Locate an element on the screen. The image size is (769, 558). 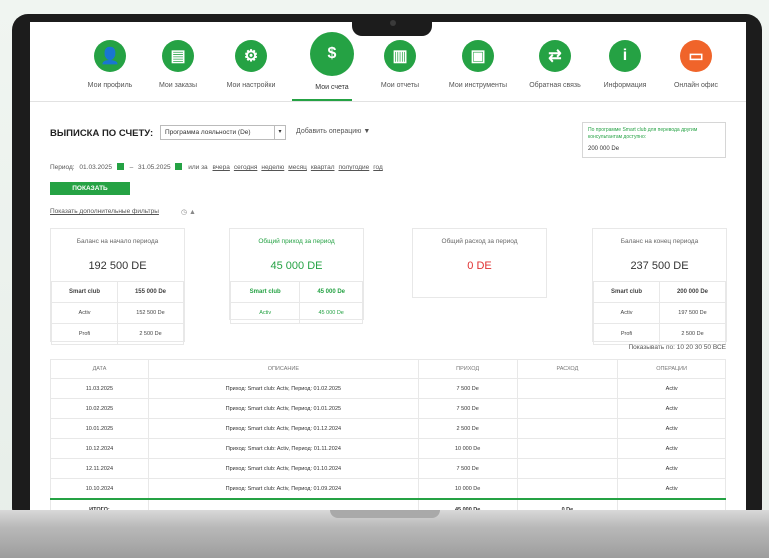
add-operation-label: Добавить операцию is located at coordinates (329, 131).